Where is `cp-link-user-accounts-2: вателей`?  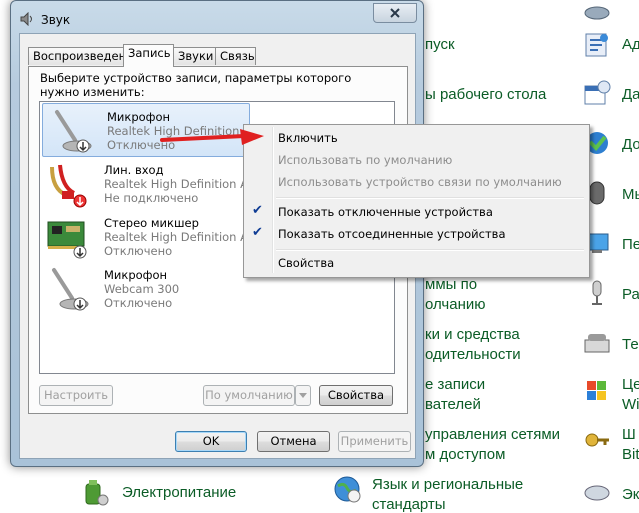
cp-link-user-accounts-2: вателей is located at coordinates (453, 404).